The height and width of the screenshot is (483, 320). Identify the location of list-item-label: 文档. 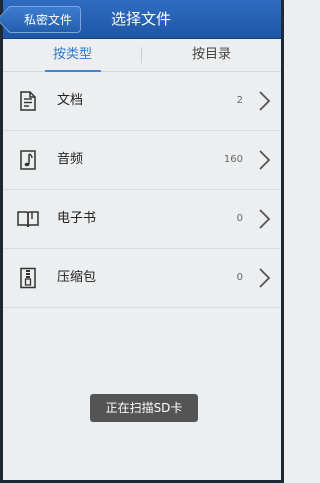
(70, 100).